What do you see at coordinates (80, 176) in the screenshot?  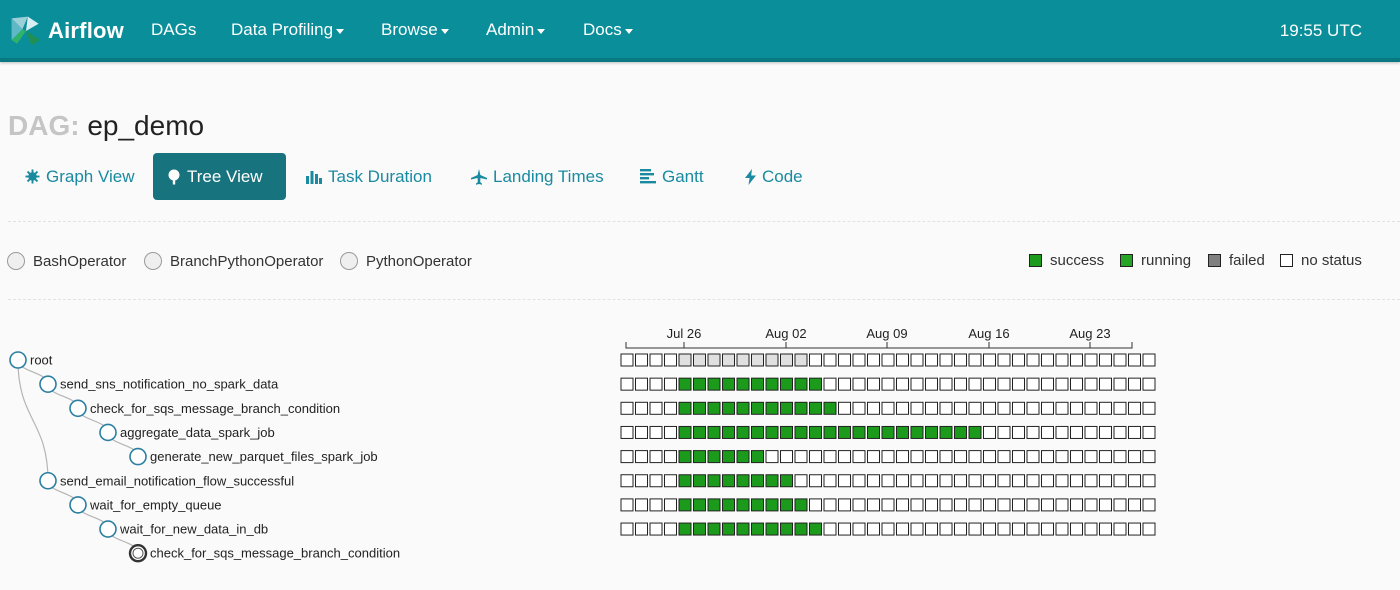 I see `tab-graph-view: Graph View` at bounding box center [80, 176].